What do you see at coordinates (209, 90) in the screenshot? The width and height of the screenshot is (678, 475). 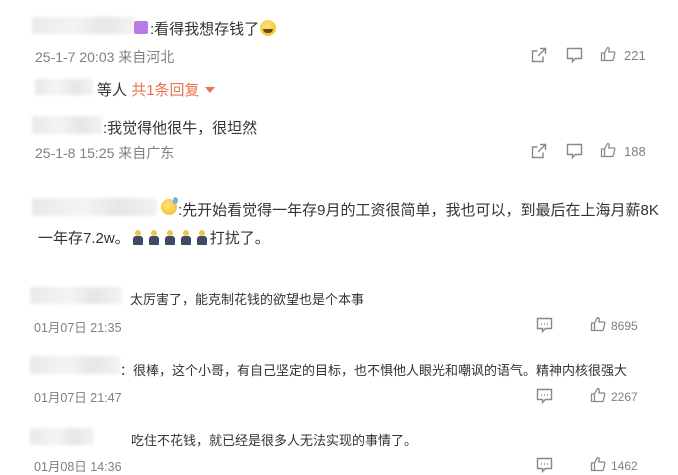 I see `chevron-down-icon` at bounding box center [209, 90].